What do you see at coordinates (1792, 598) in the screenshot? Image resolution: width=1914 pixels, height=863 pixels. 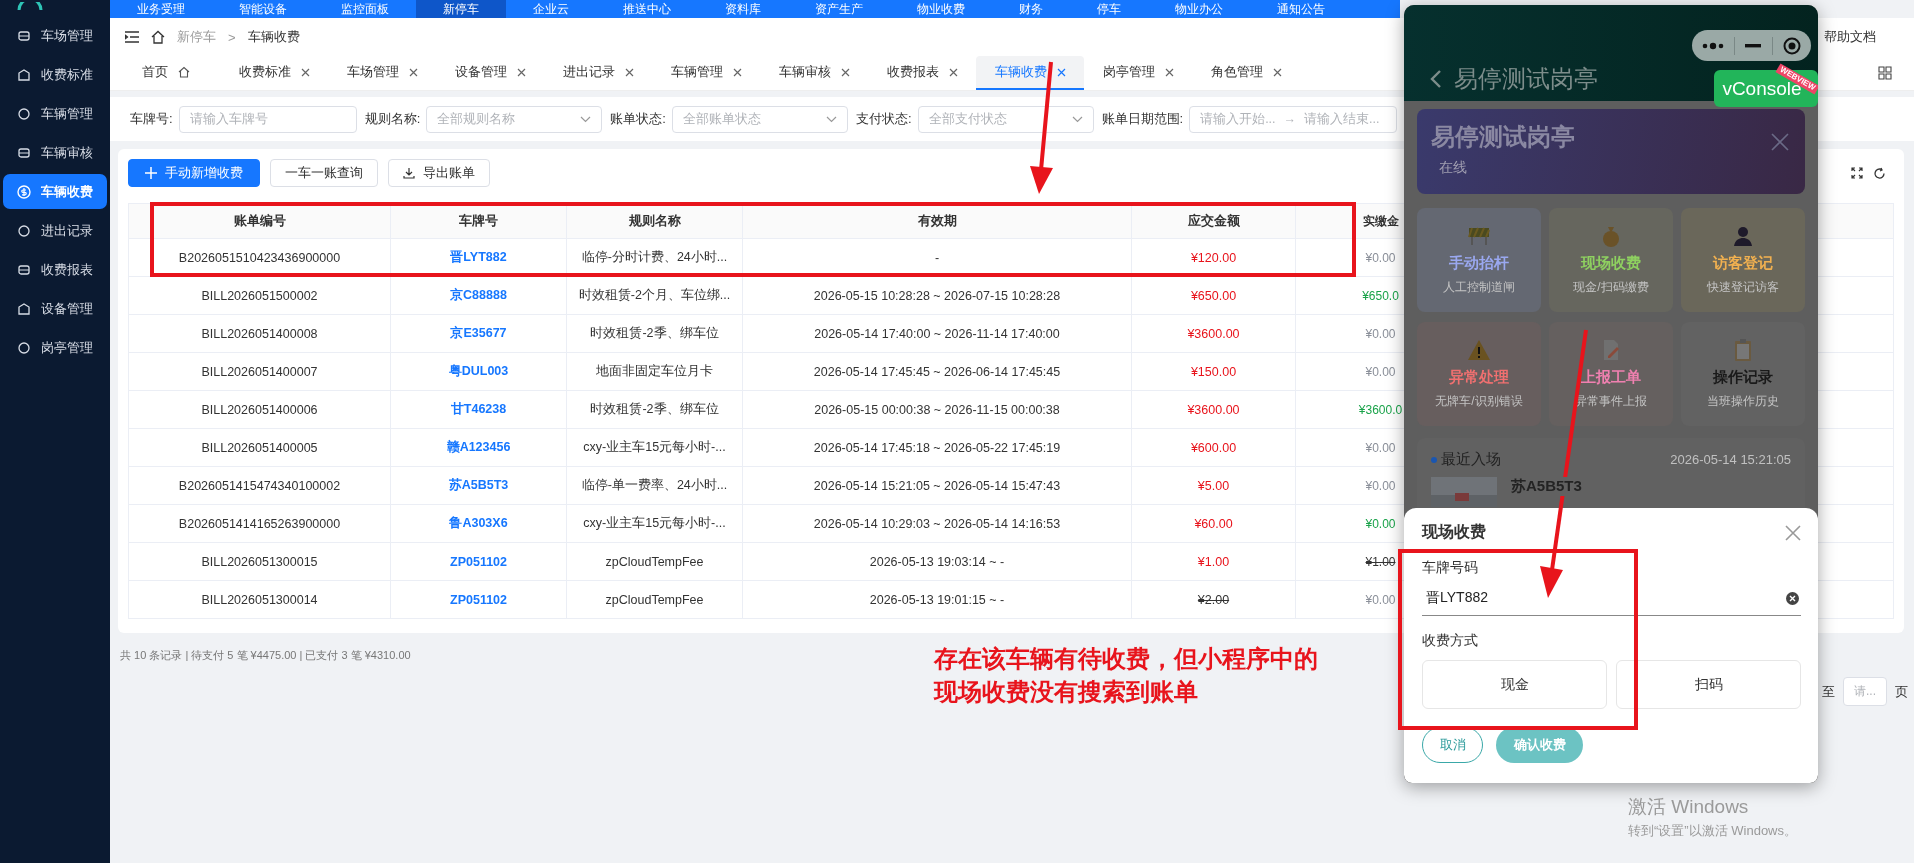 I see `clear-icon` at bounding box center [1792, 598].